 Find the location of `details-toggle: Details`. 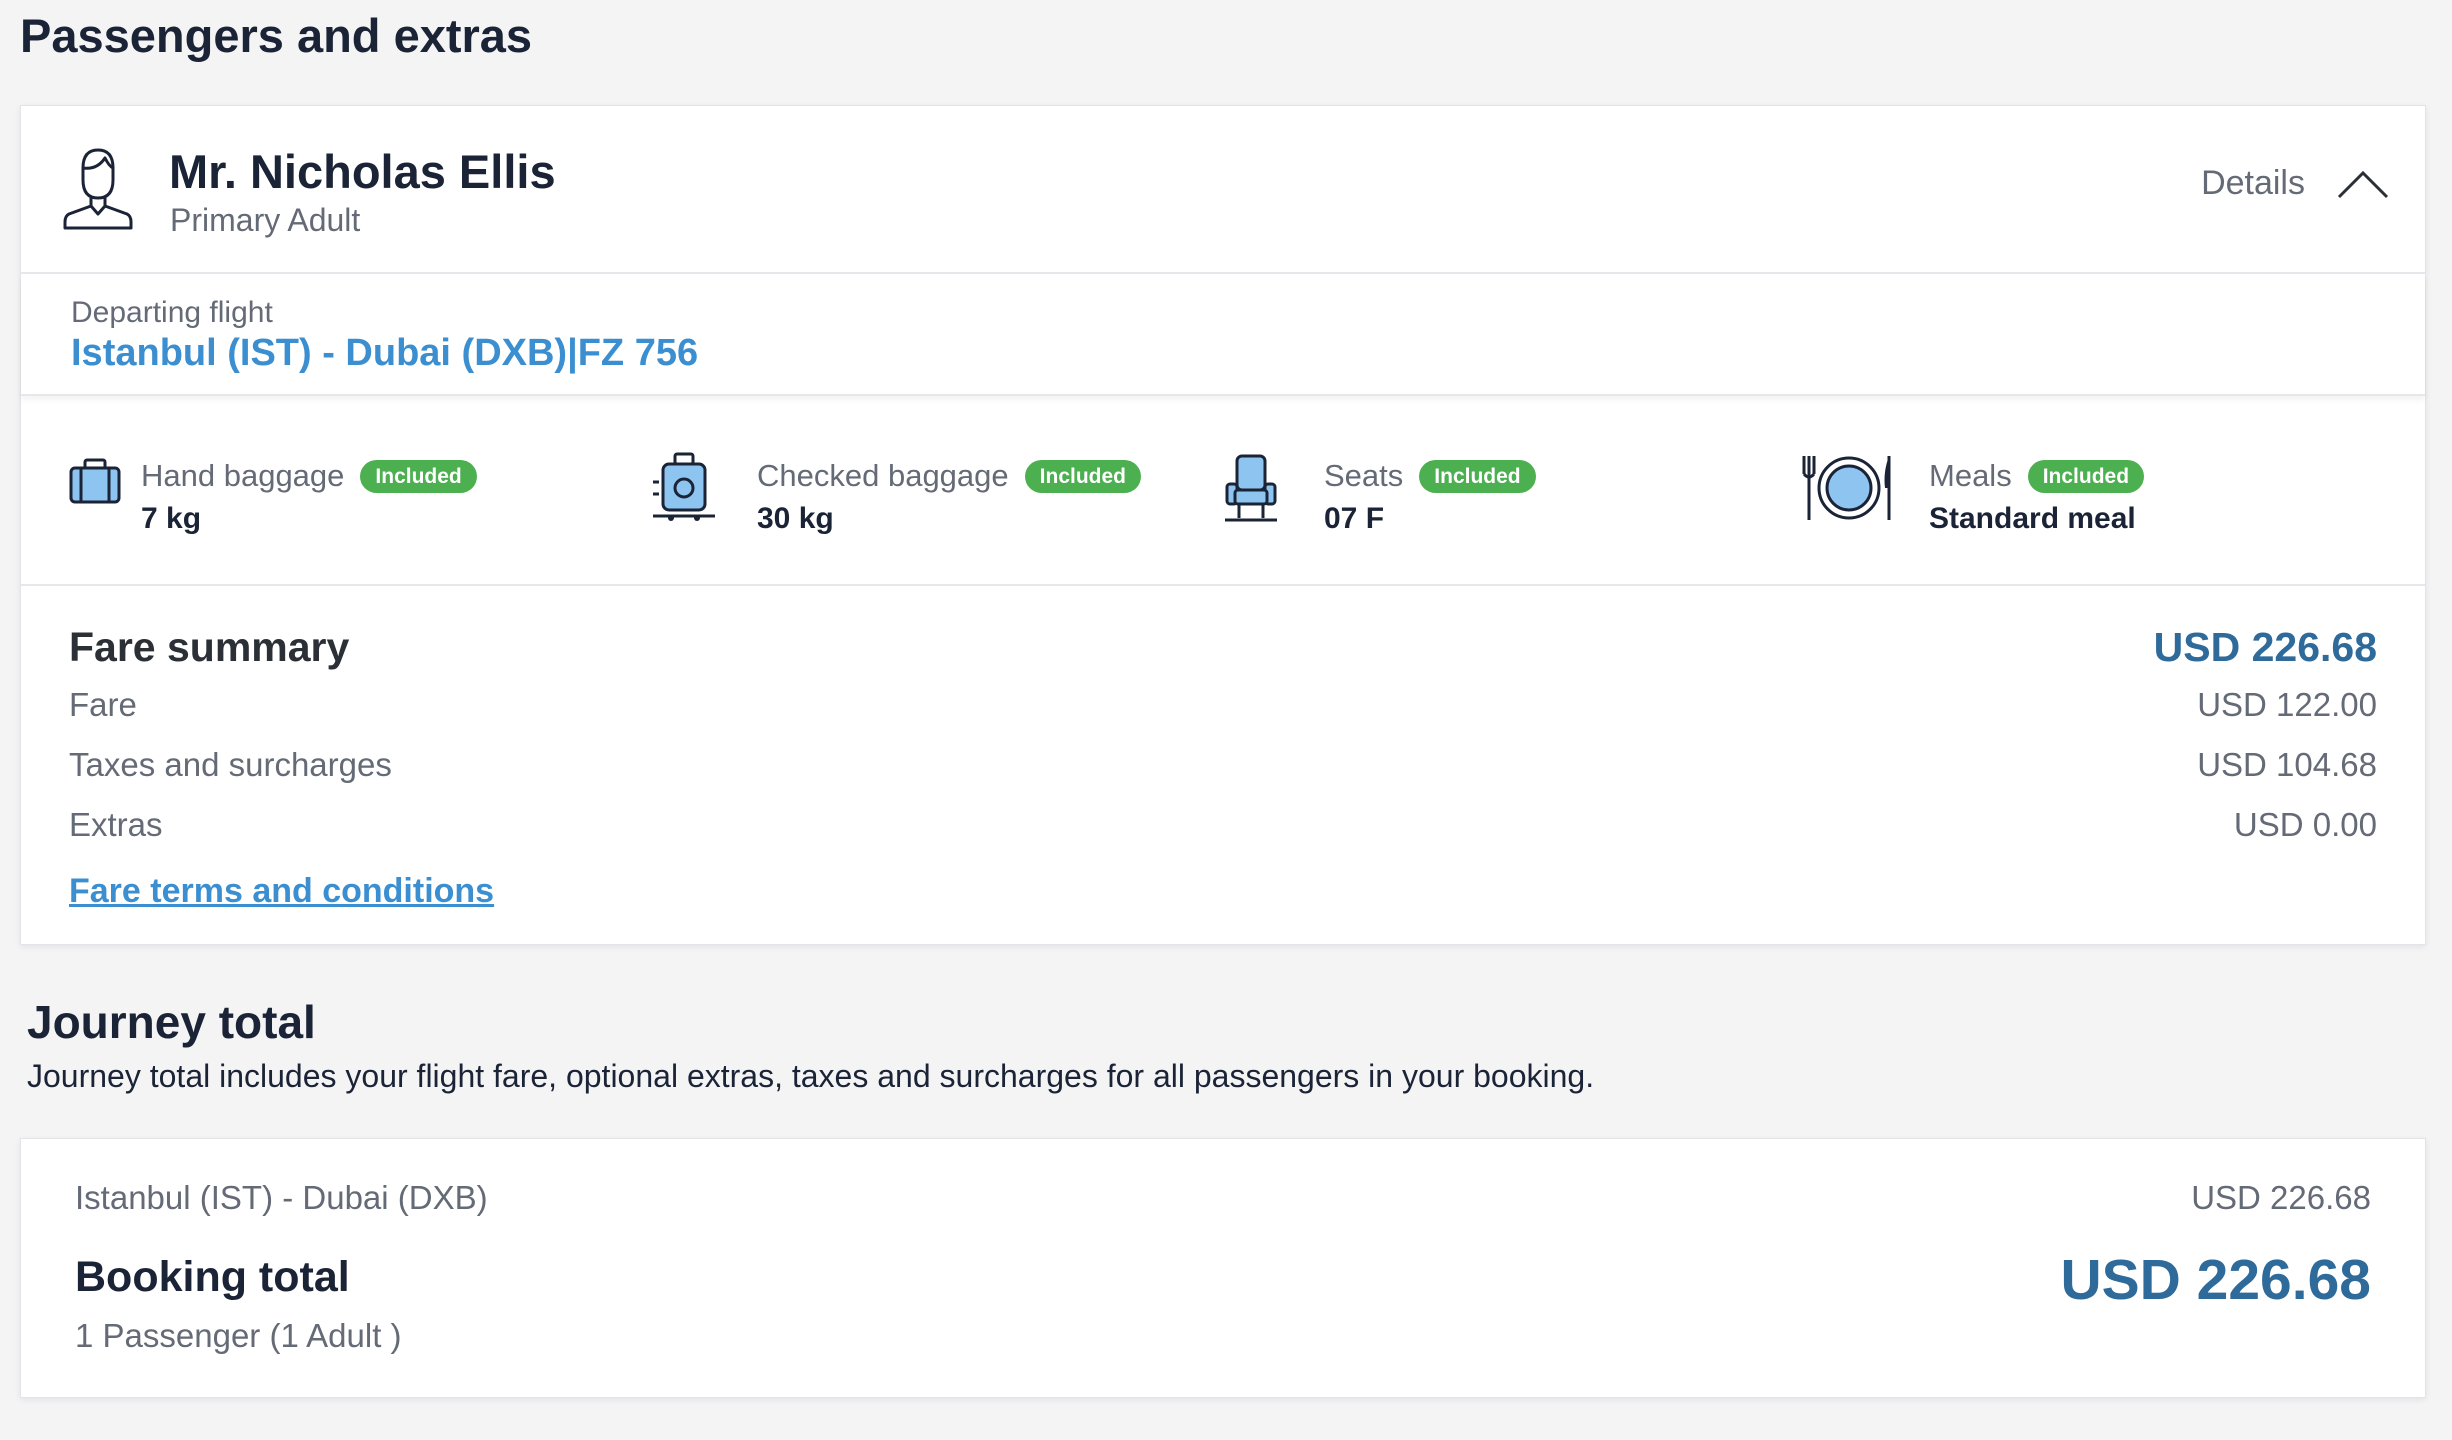

details-toggle: Details is located at coordinates (2295, 183).